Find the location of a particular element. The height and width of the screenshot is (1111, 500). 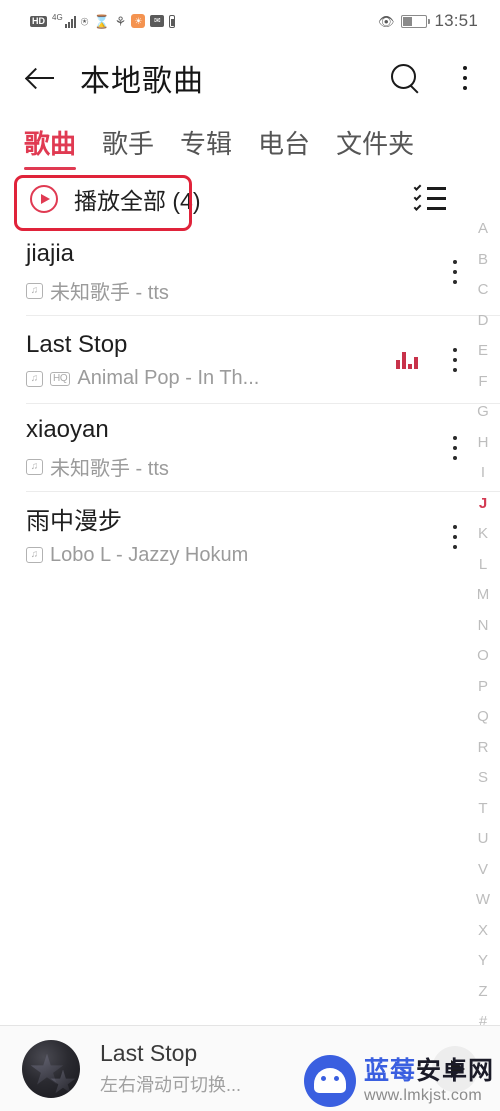

watermark-brand-dark: 安卓网 is located at coordinates (454, 1070).